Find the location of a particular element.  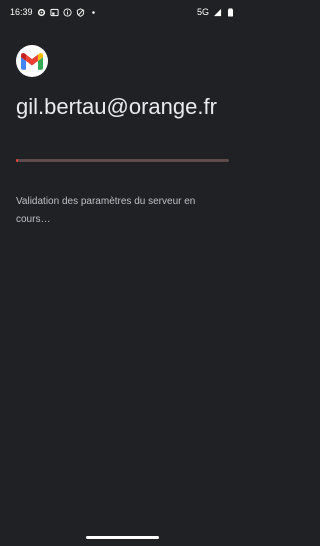

signal-icon is located at coordinates (217, 12).